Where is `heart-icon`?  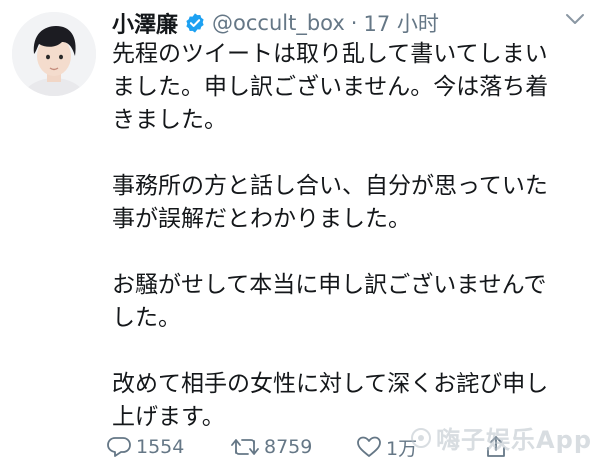
heart-icon is located at coordinates (369, 446).